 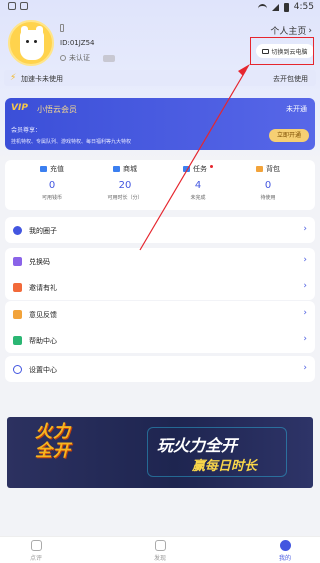 What do you see at coordinates (286, 7) in the screenshot?
I see `battery-icon` at bounding box center [286, 7].